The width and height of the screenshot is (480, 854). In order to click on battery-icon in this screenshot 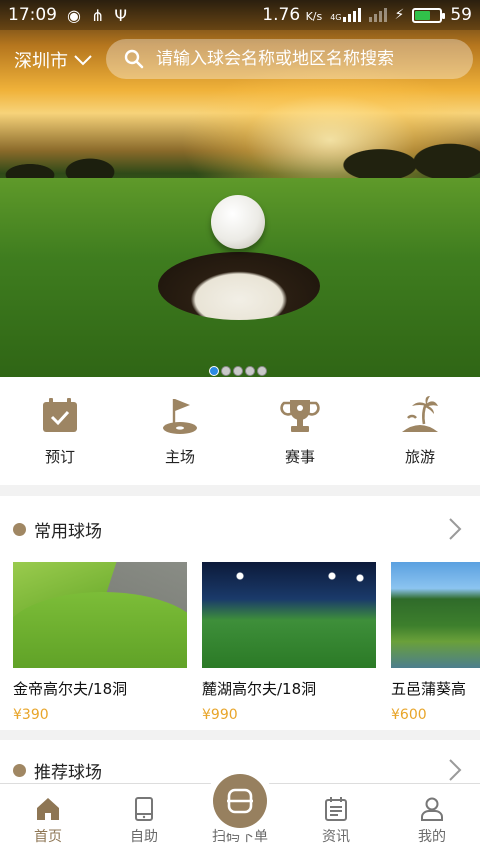, I will do `click(429, 15)`.